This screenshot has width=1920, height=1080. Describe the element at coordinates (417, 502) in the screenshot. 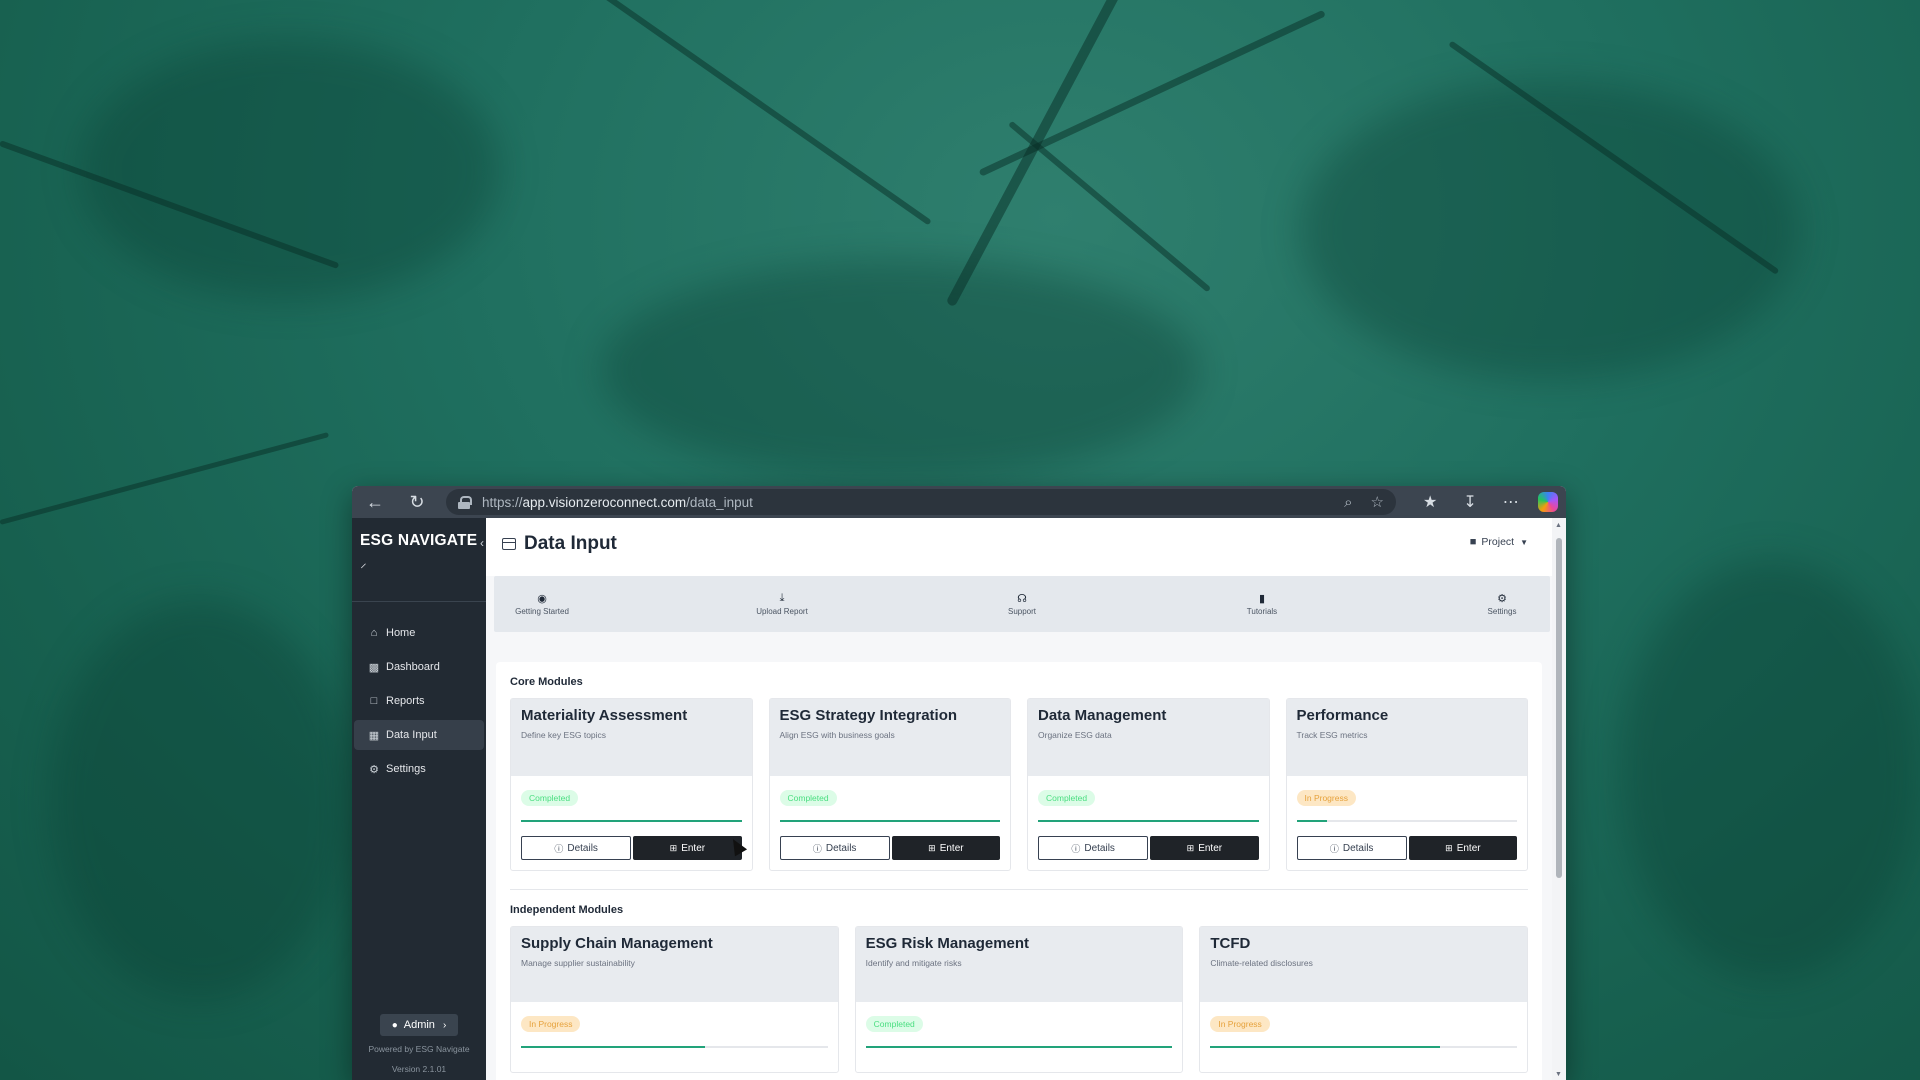

I see `reload-icon: ↻` at that location.